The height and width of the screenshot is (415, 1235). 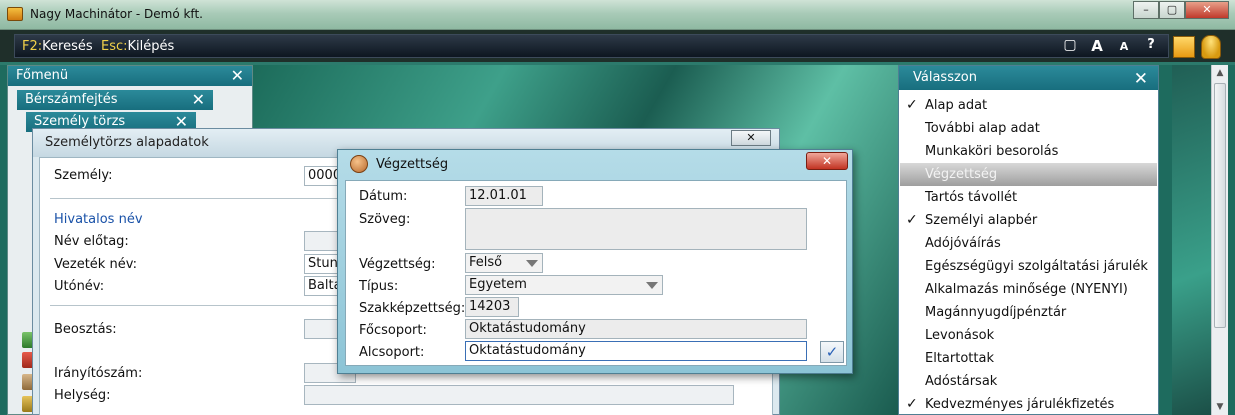 I want to click on list-item-label: Tartós távollét, so click(x=971, y=197).